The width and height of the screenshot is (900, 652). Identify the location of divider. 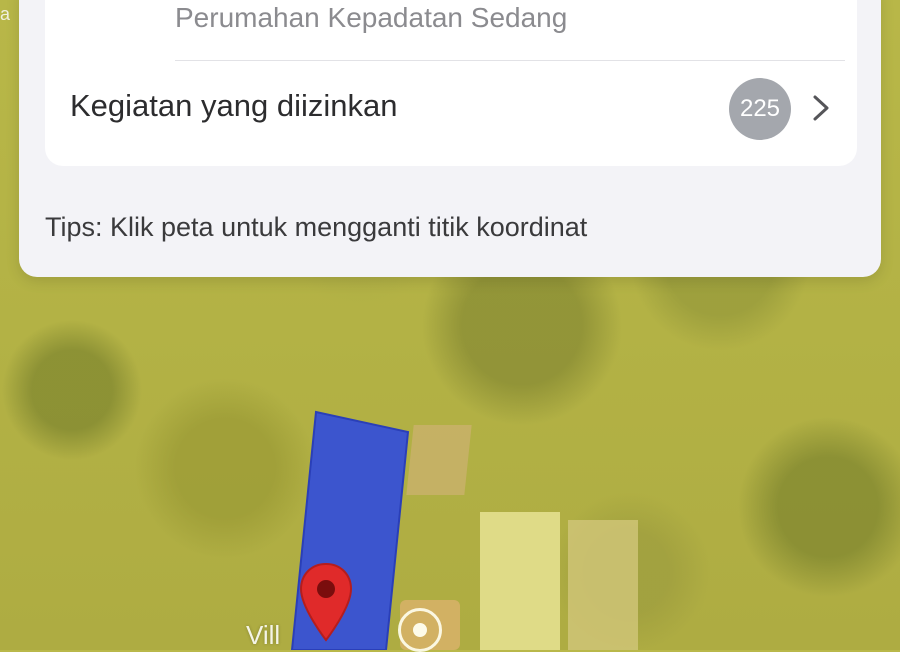
(510, 60).